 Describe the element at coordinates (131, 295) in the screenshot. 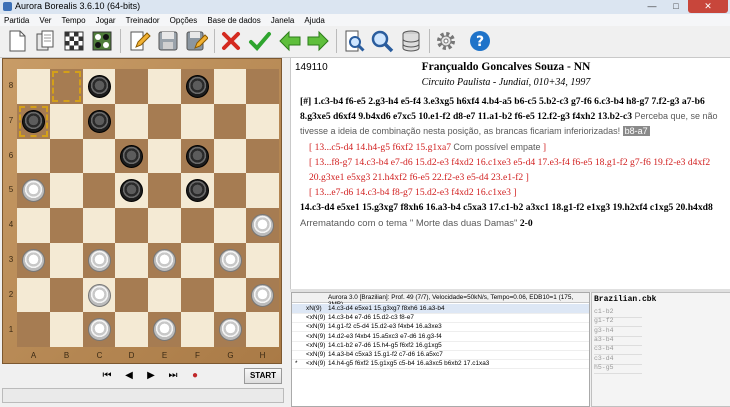

I see `square-d2` at that location.